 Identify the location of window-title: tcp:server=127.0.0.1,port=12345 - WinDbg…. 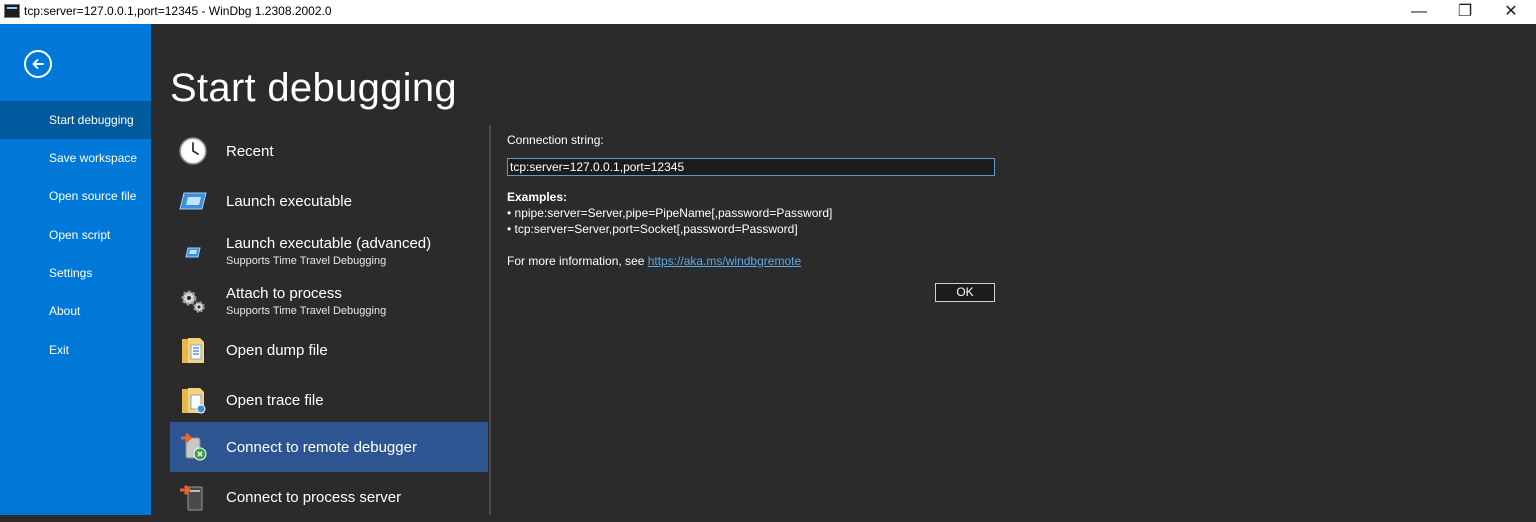
(178, 11).